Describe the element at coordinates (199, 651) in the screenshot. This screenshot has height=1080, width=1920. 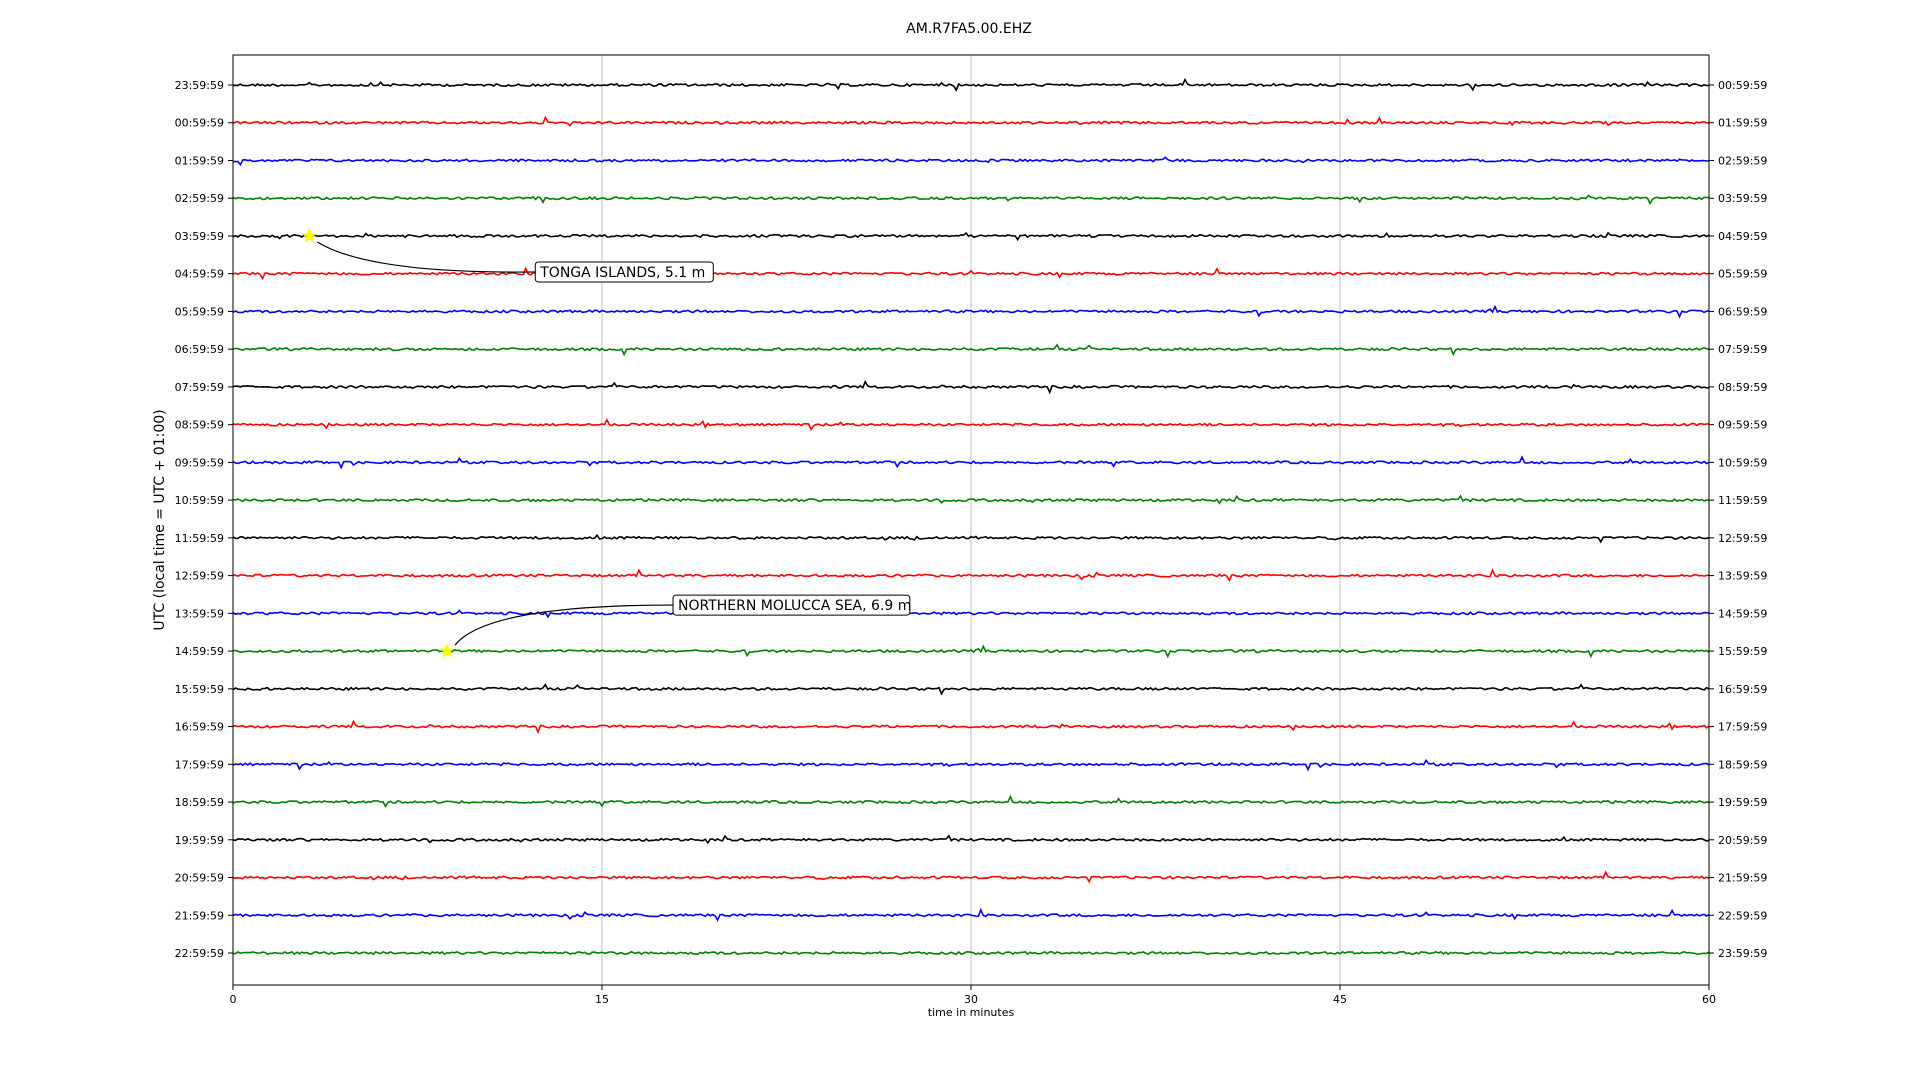
I see `left-time-label: 14:59:59` at that location.